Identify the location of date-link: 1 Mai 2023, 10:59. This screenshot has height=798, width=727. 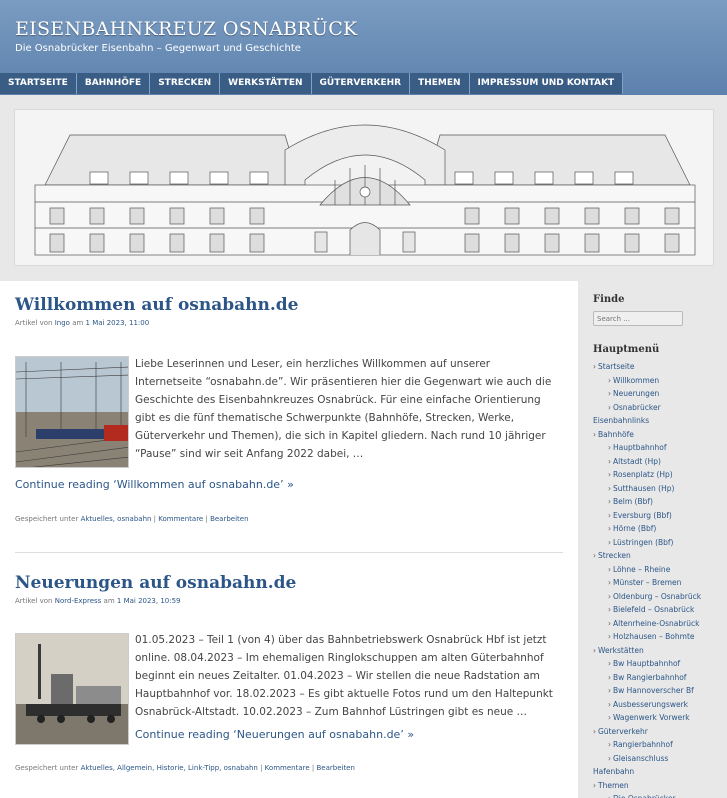
(149, 601).